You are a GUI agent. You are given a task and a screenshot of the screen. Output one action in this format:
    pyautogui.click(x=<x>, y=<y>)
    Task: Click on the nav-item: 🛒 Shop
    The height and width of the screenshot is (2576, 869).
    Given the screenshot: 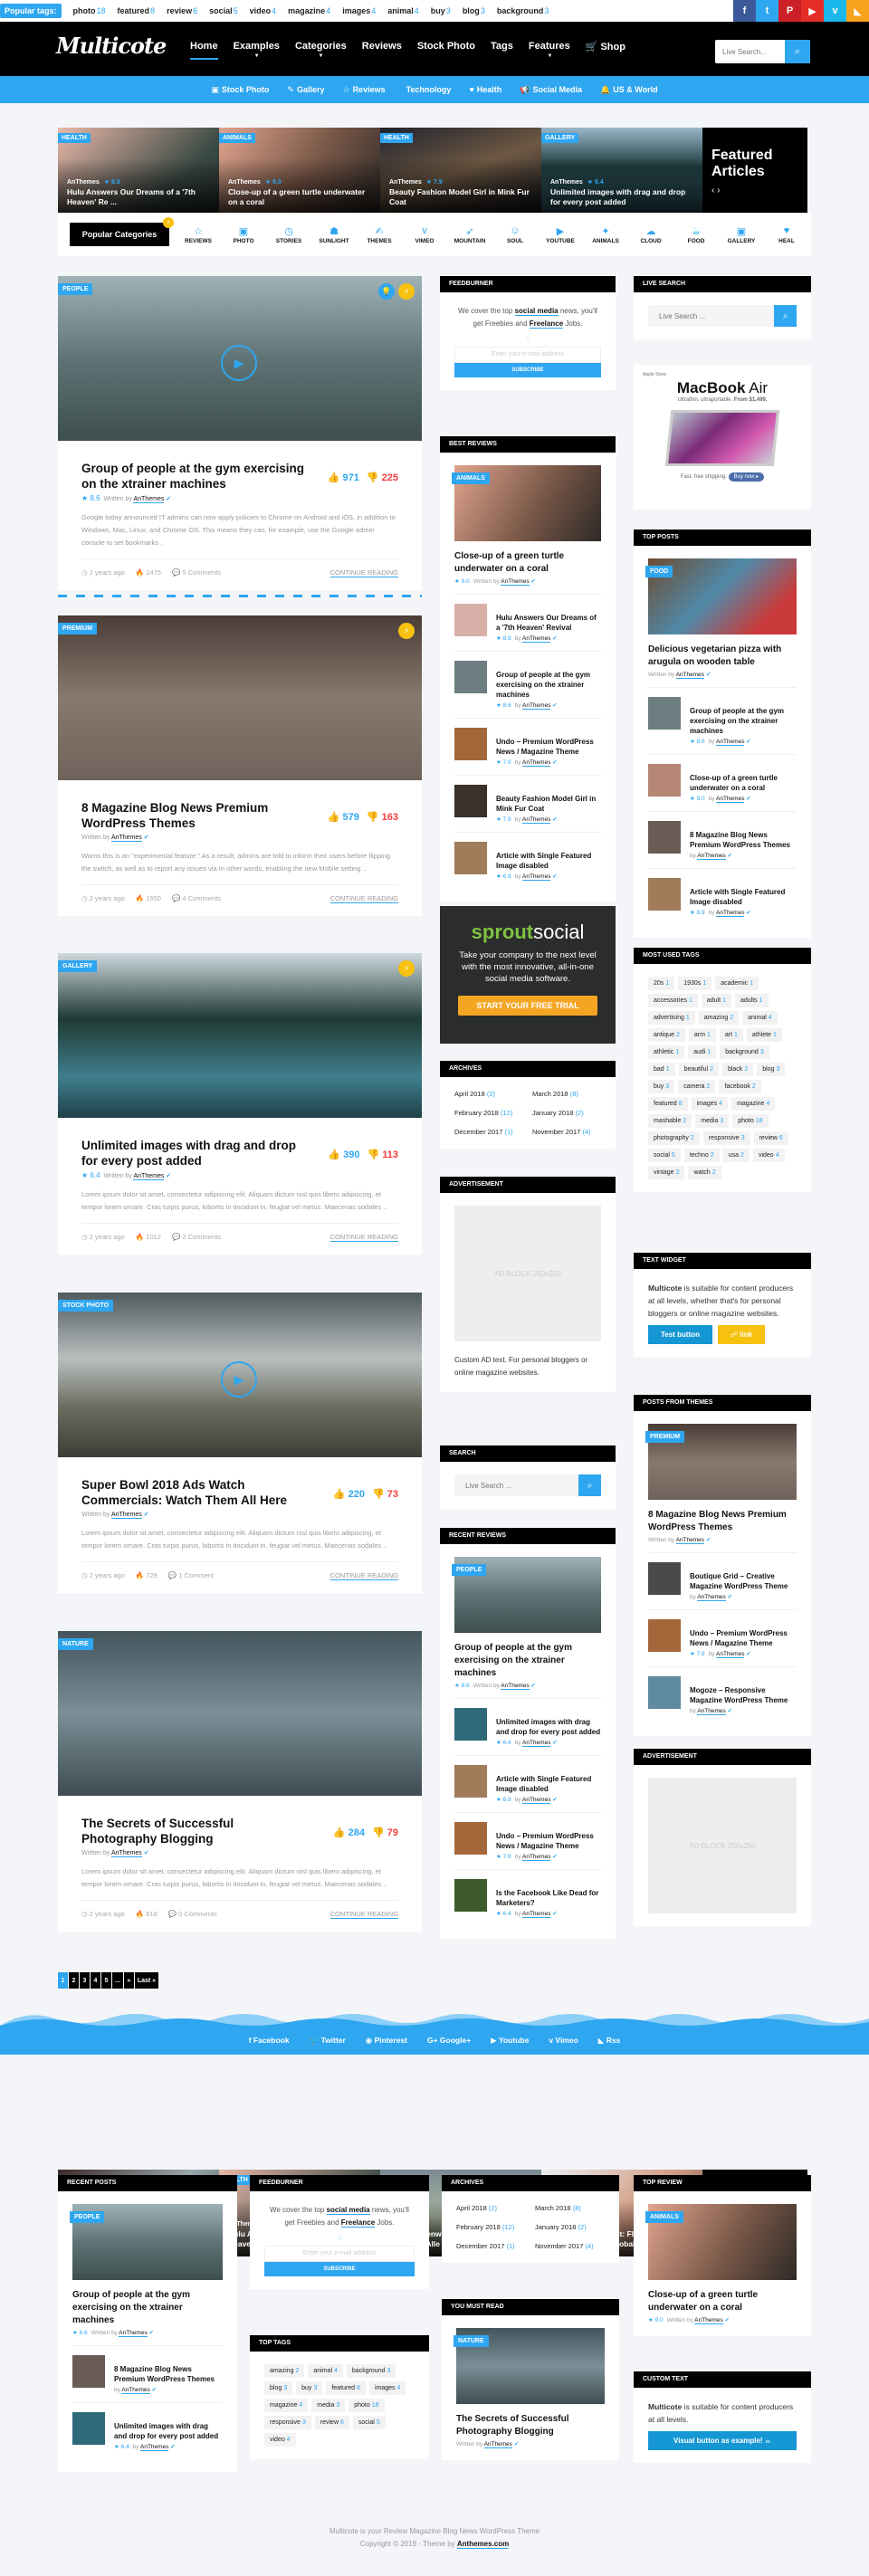 What is the action you would take?
    pyautogui.click(x=605, y=47)
    